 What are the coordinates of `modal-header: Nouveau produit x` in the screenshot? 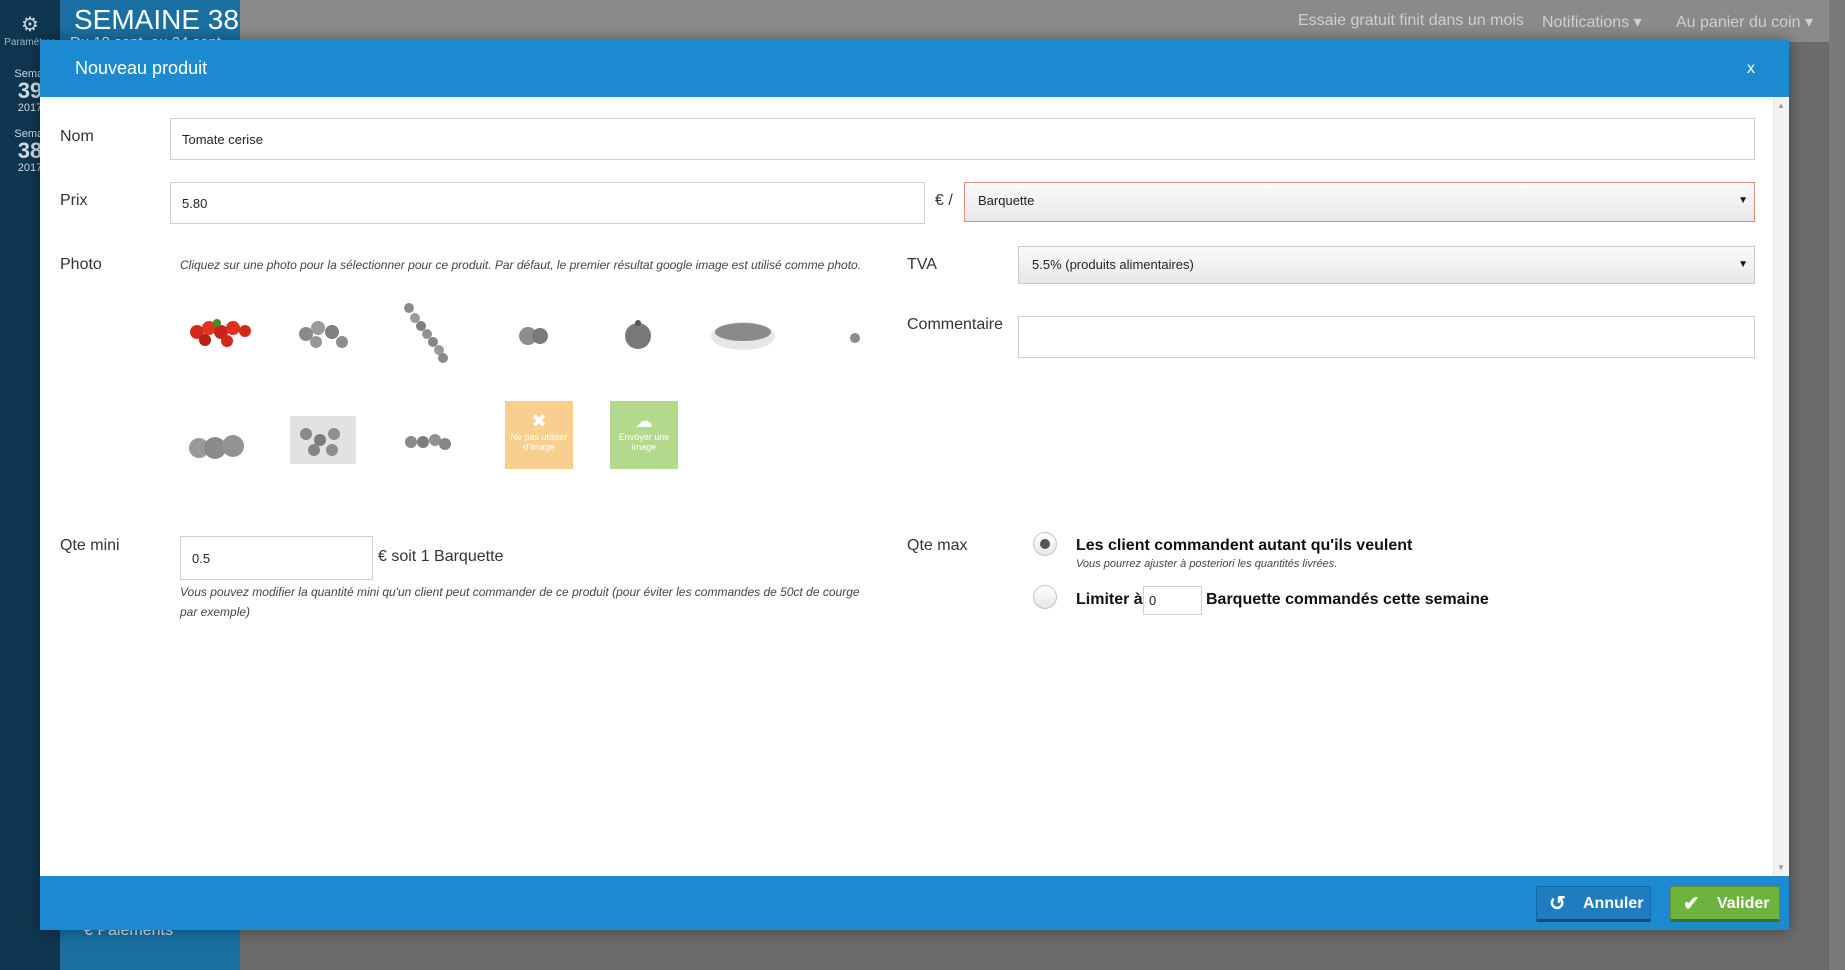 It's located at (914, 68).